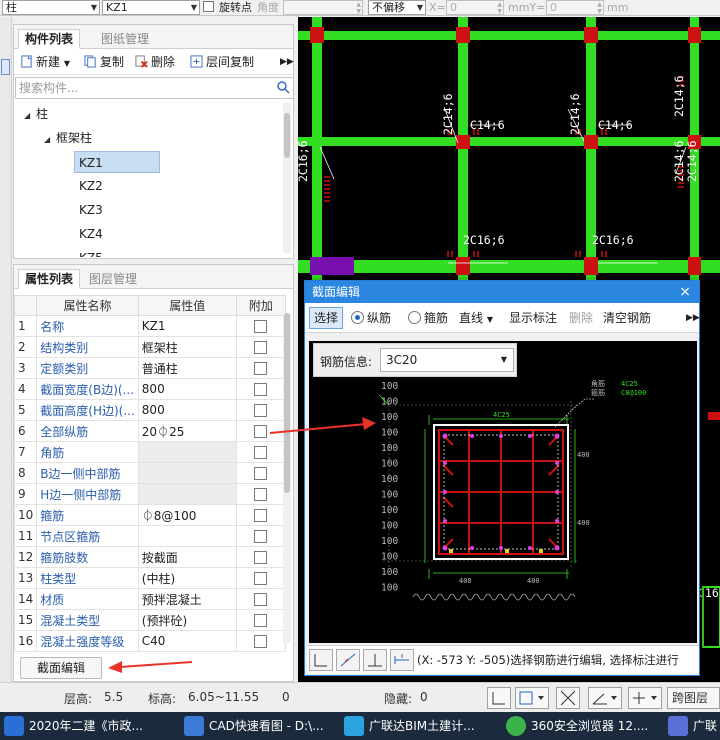  Describe the element at coordinates (151, 7) in the screenshot. I see `component-name-combo: KZ1 ▼` at that location.